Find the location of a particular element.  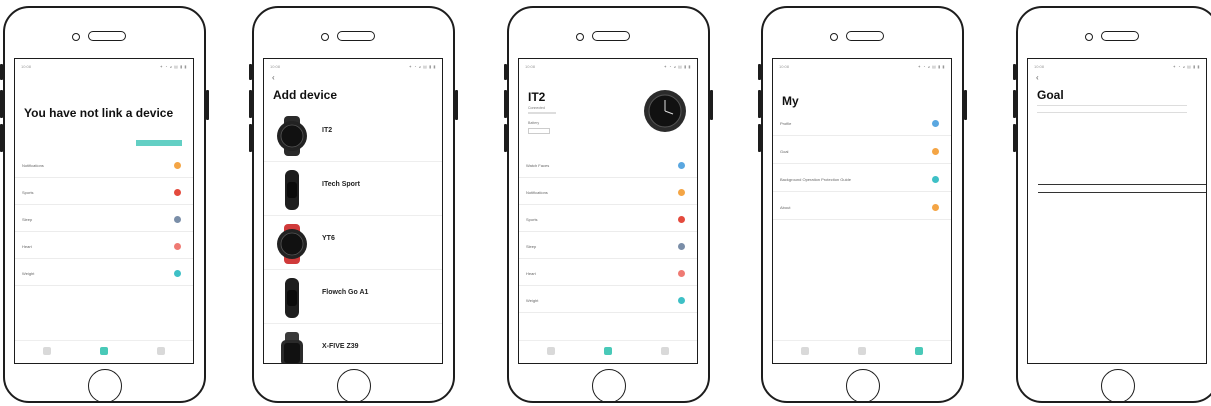

row-label: Sports is located at coordinates (28, 192).